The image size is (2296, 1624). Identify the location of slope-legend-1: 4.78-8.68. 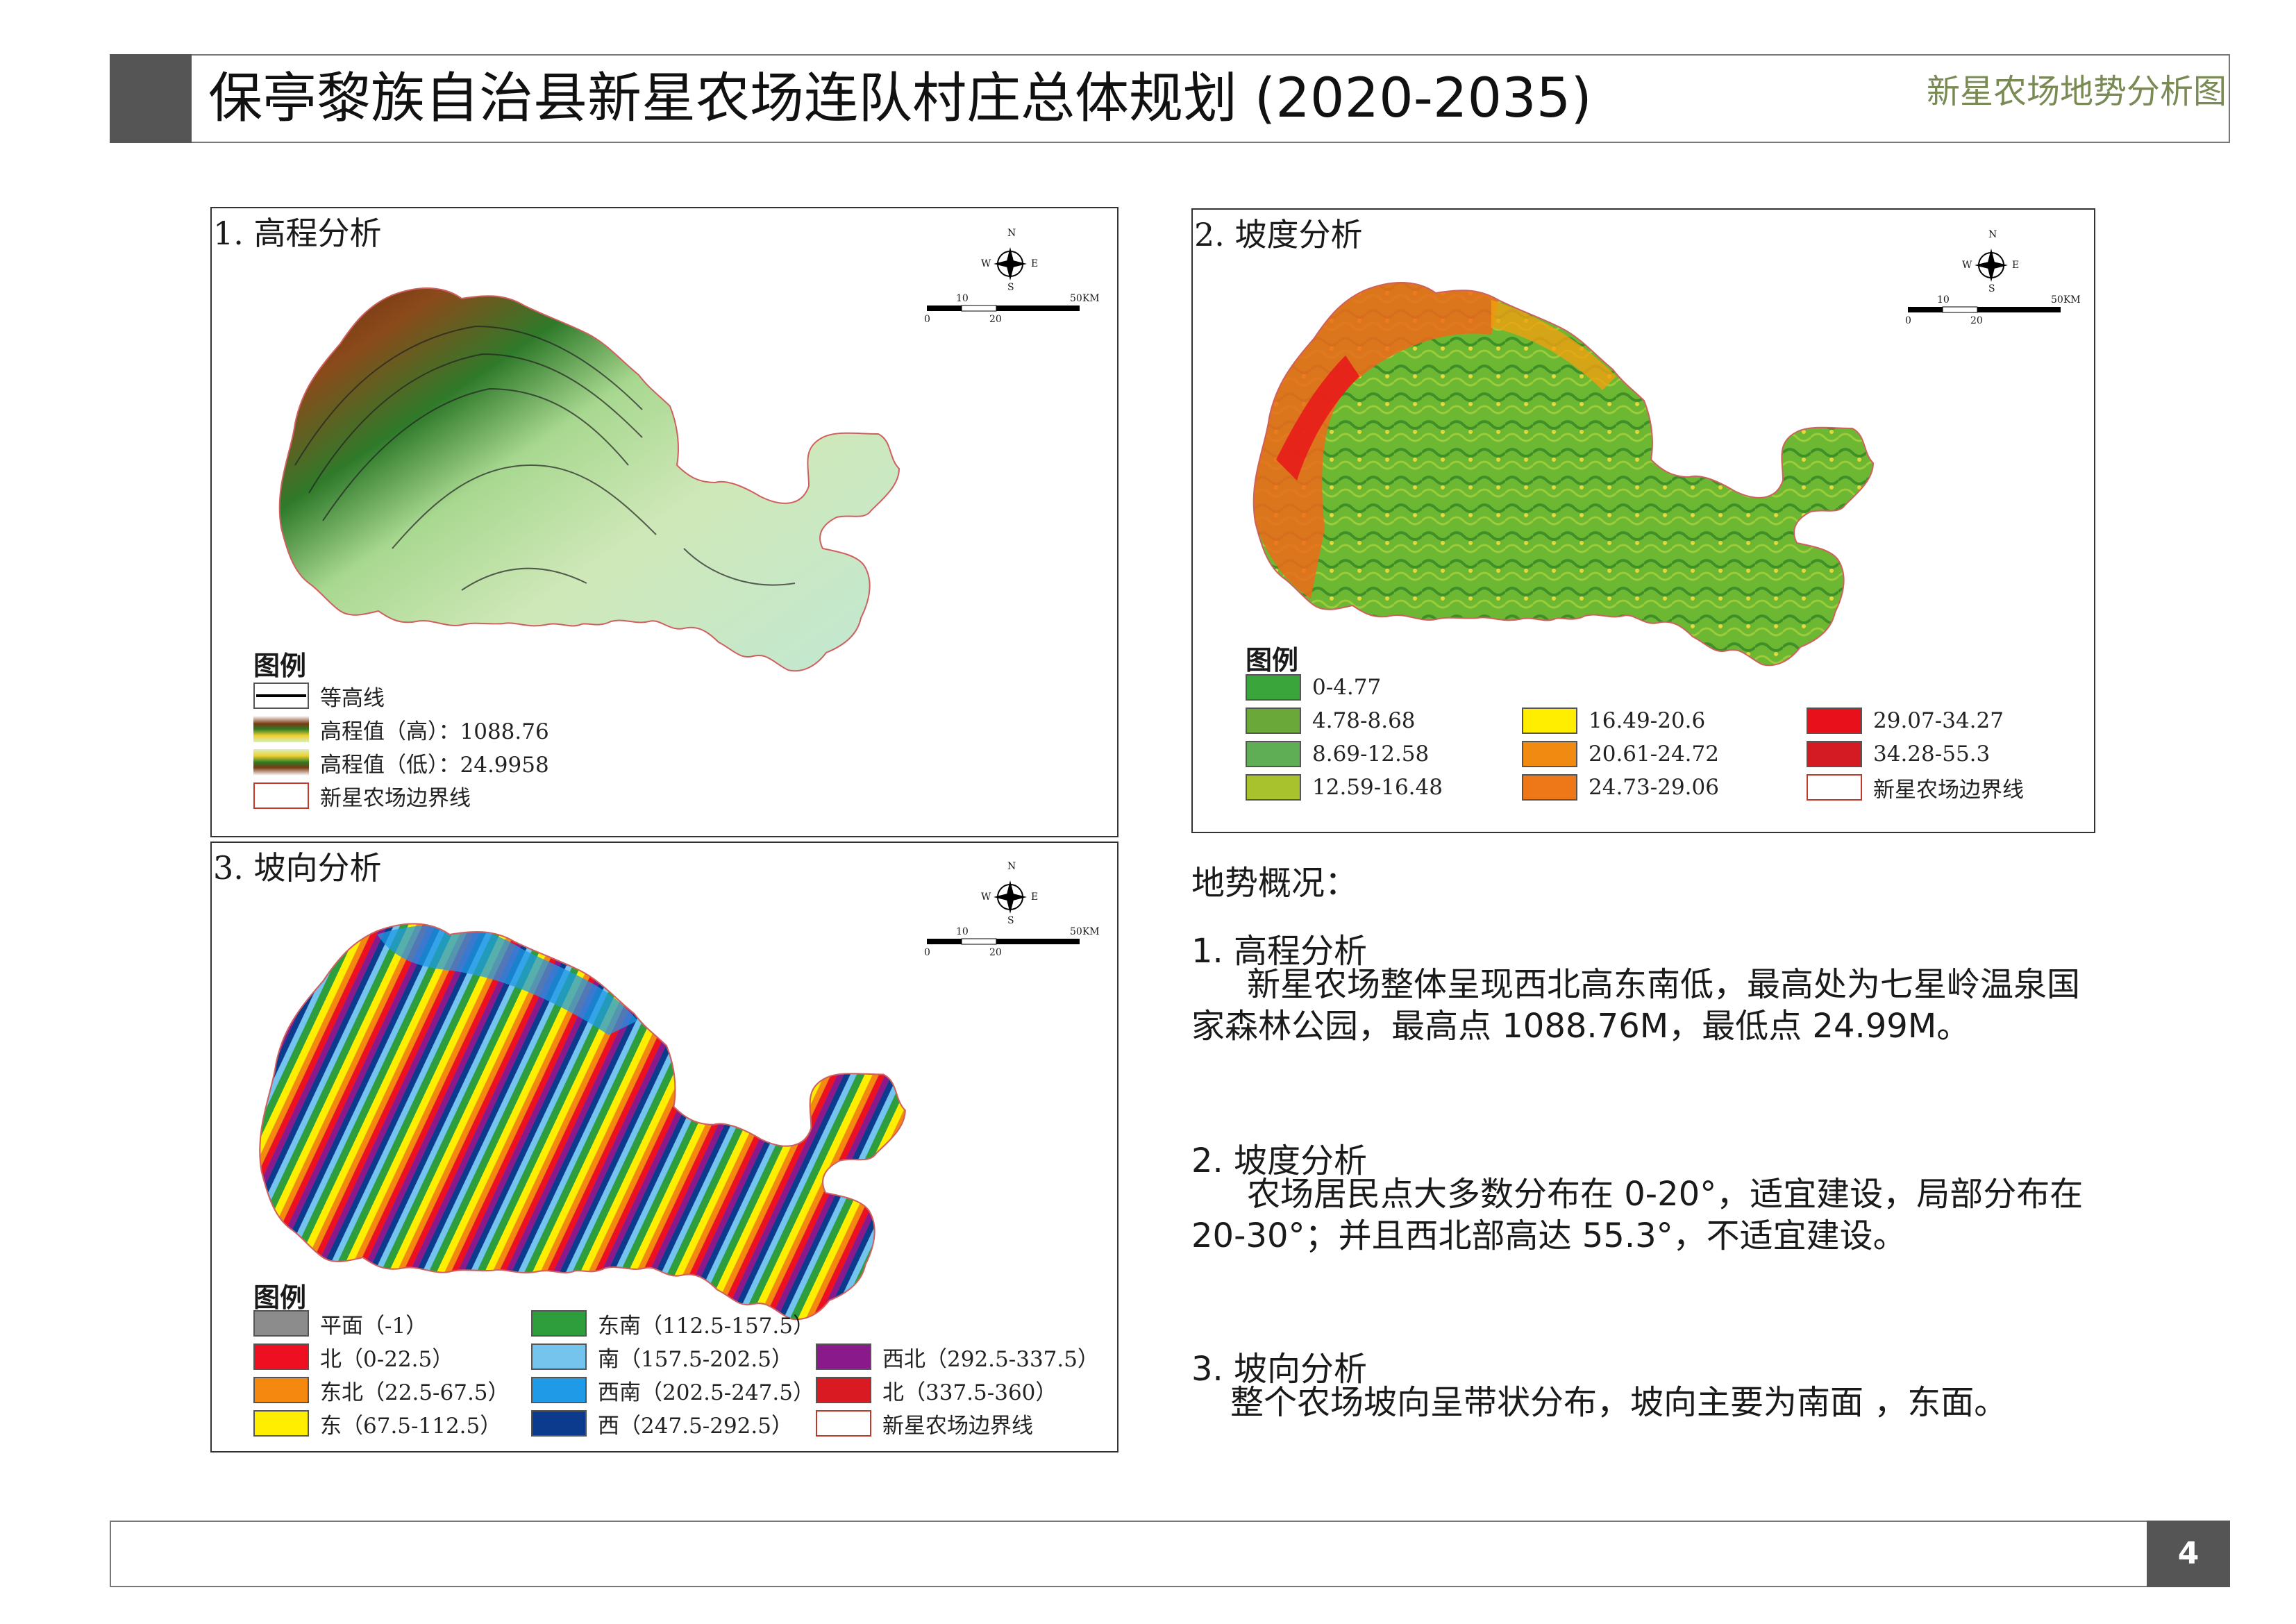
(1331, 721).